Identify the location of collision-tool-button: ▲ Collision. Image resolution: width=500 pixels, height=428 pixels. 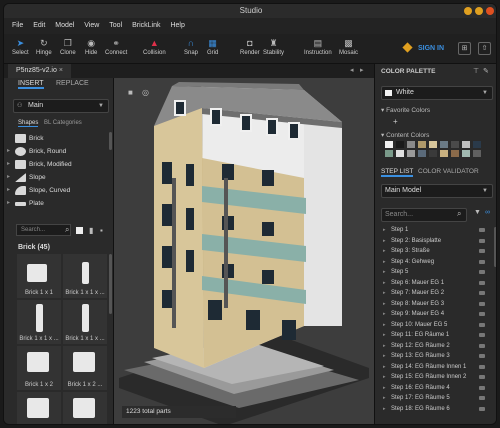
(154, 46).